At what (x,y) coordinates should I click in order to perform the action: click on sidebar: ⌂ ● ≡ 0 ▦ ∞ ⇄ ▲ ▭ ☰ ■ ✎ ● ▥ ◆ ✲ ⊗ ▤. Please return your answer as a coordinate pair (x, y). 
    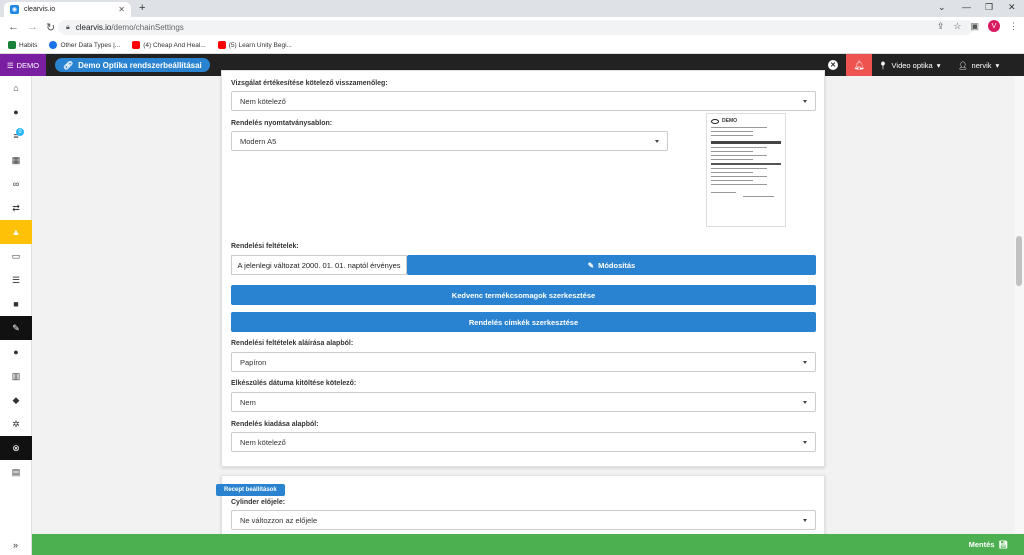
    Looking at the image, I should click on (16, 315).